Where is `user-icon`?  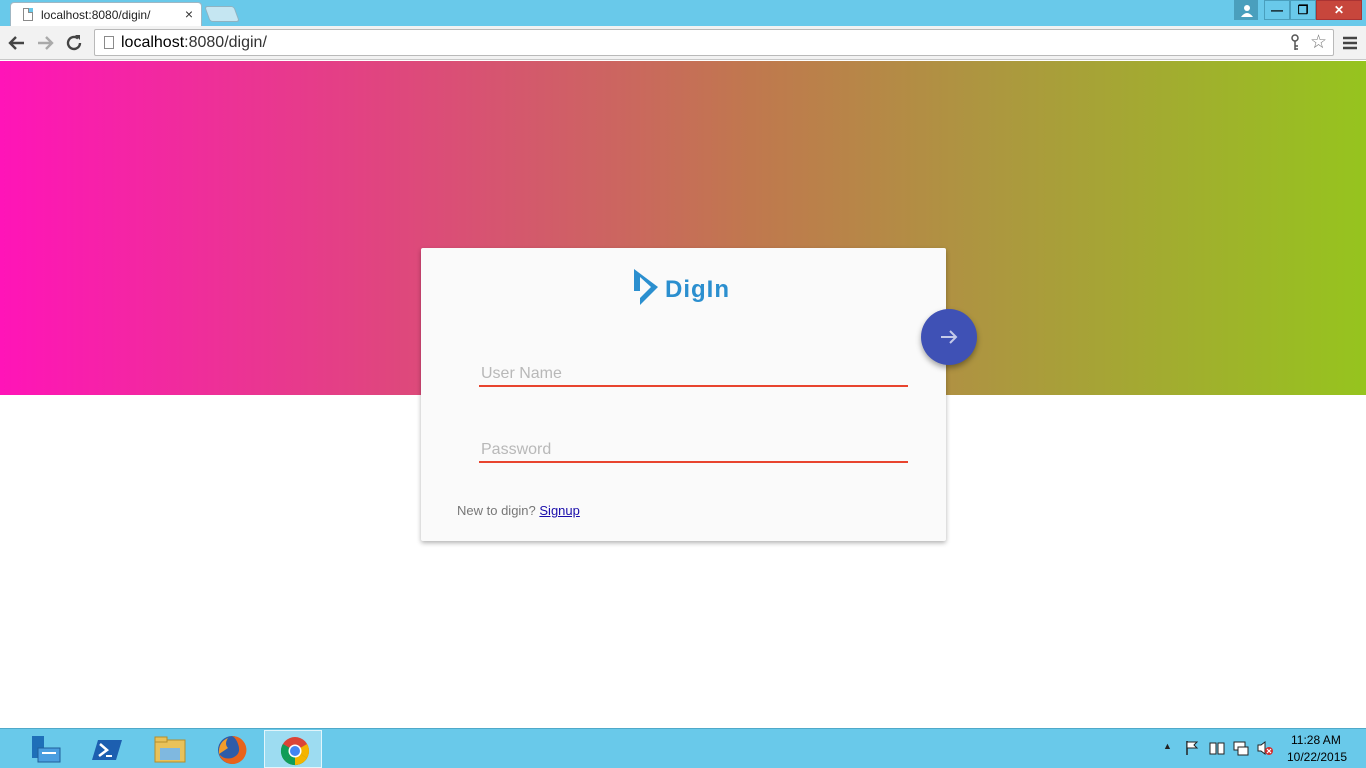
user-icon is located at coordinates (1247, 11).